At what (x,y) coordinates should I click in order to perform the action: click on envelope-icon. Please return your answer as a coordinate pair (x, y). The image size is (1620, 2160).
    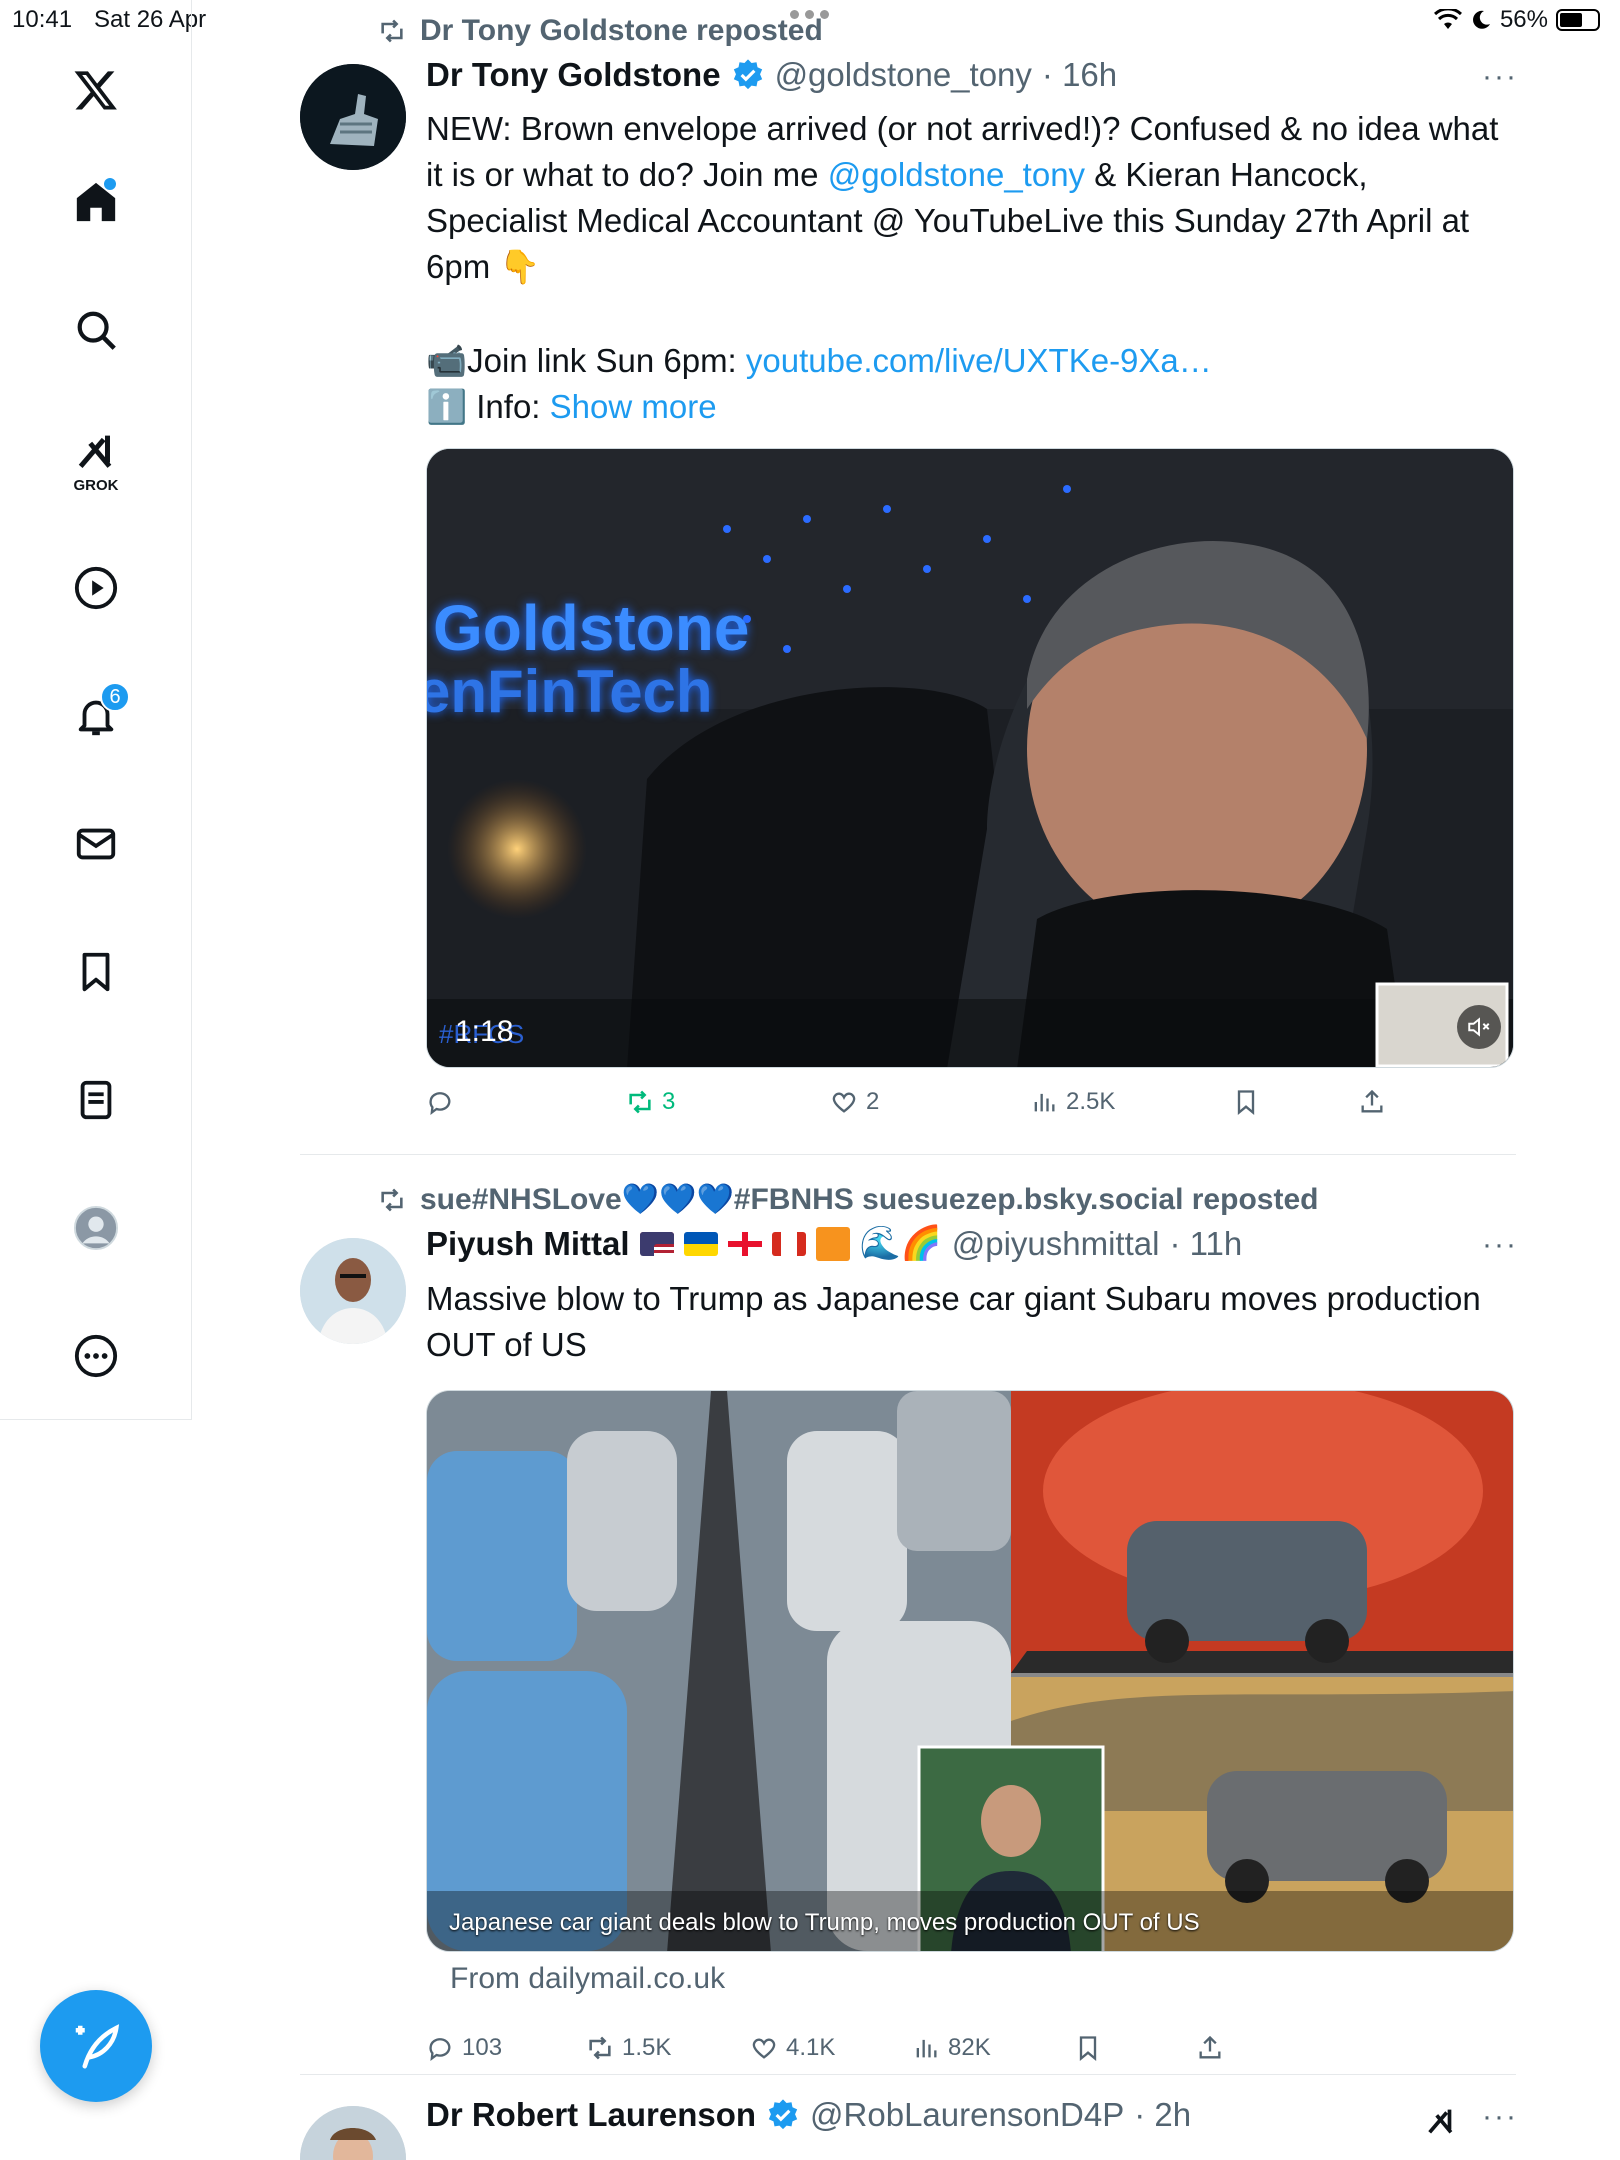
    Looking at the image, I should click on (96, 844).